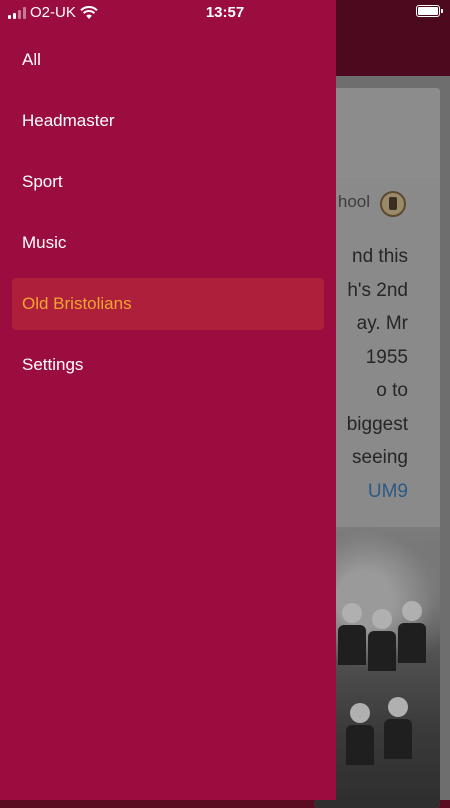  What do you see at coordinates (168, 365) in the screenshot?
I see `menu-item-settings: Settings` at bounding box center [168, 365].